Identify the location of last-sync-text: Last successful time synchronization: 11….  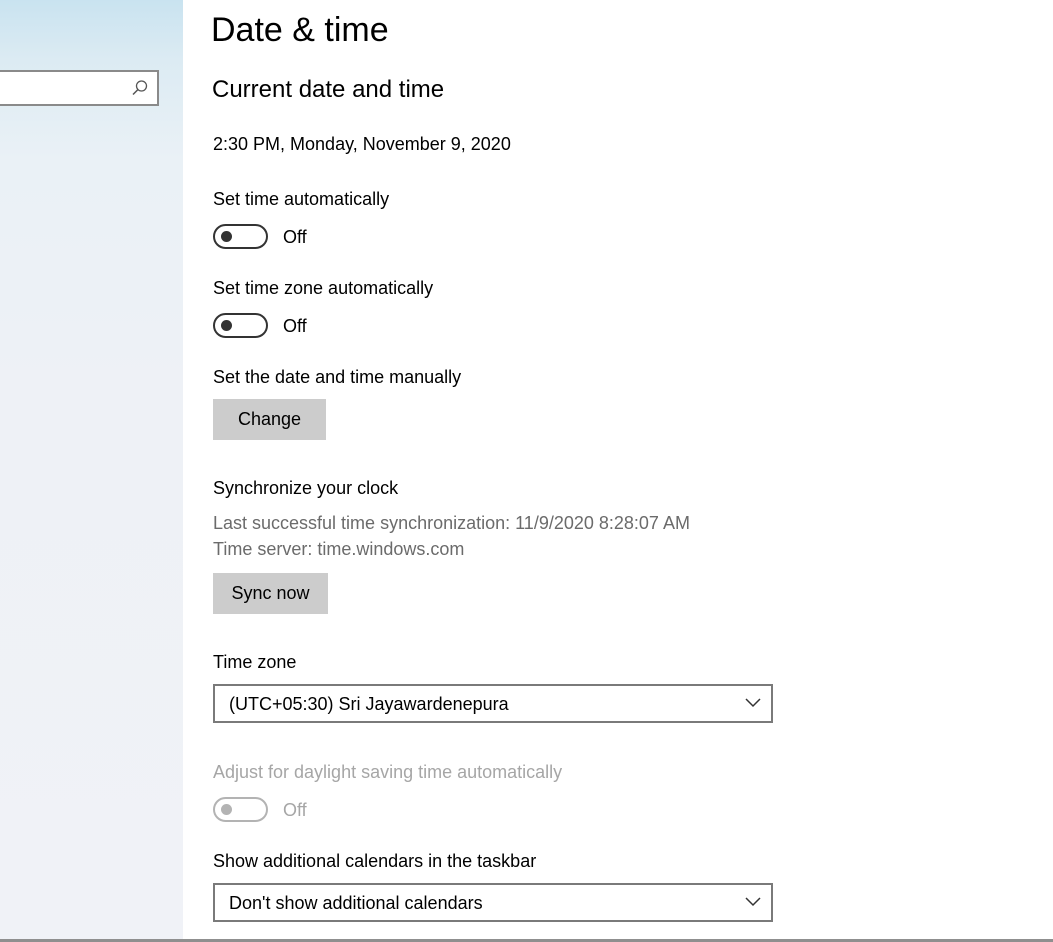
(451, 523).